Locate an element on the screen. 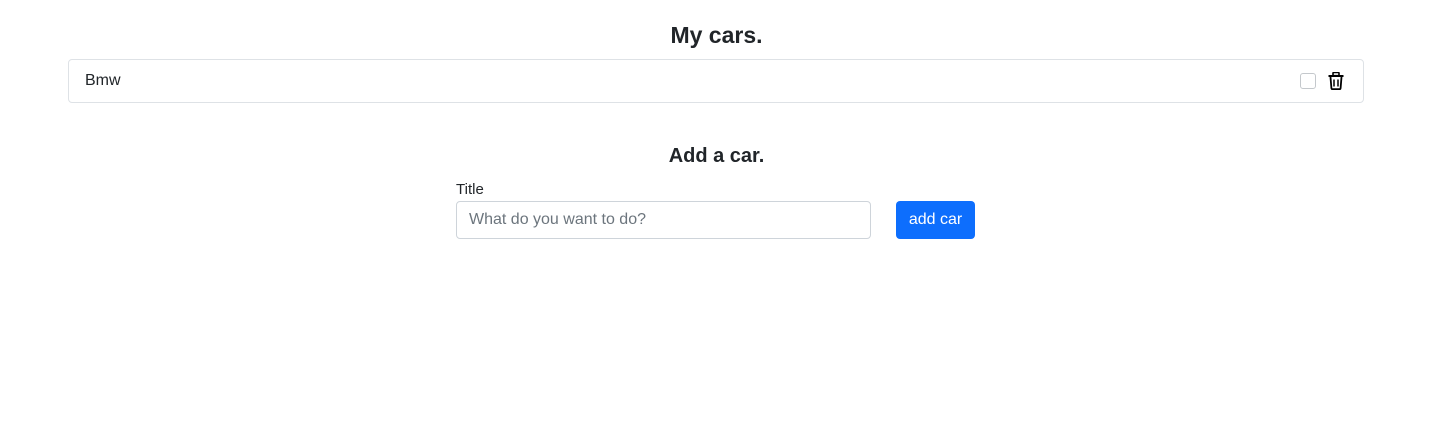 The width and height of the screenshot is (1433, 433). title-label: Title is located at coordinates (470, 189).